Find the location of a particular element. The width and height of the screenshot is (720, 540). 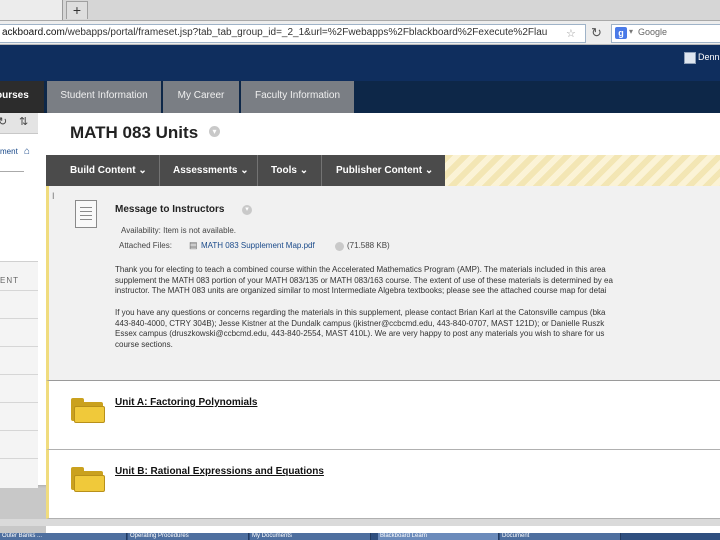

course-menu-current-item: ment is located at coordinates (9, 151).